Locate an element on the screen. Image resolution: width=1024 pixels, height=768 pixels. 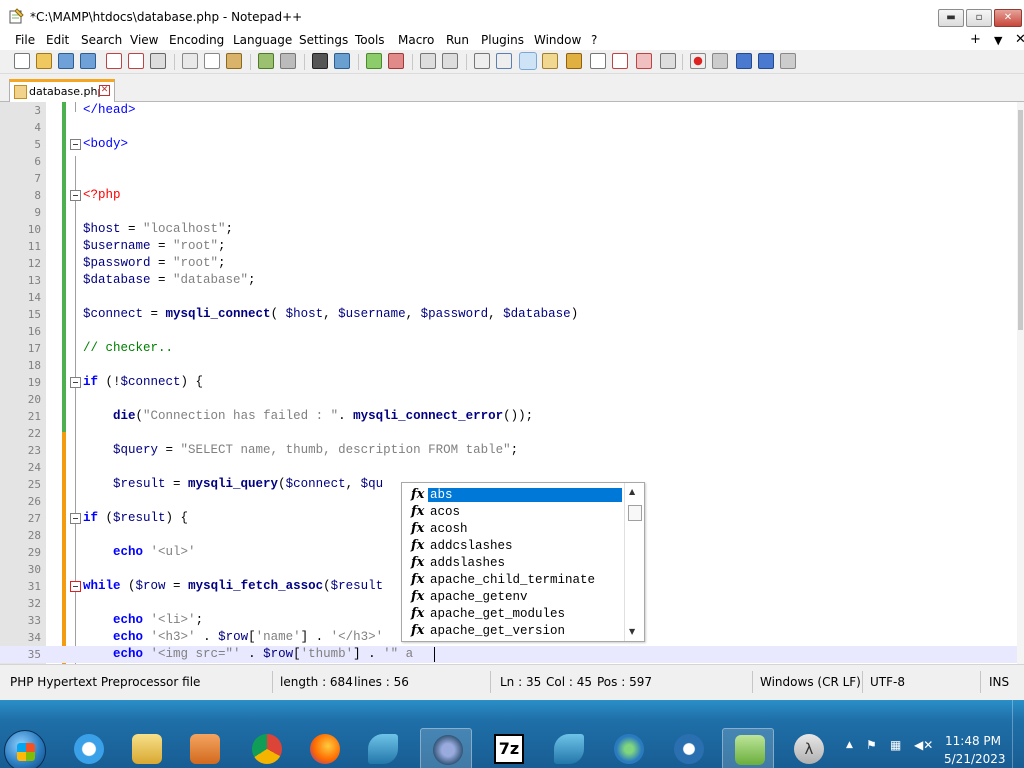
code-line: 6 is located at coordinates (509, 161).